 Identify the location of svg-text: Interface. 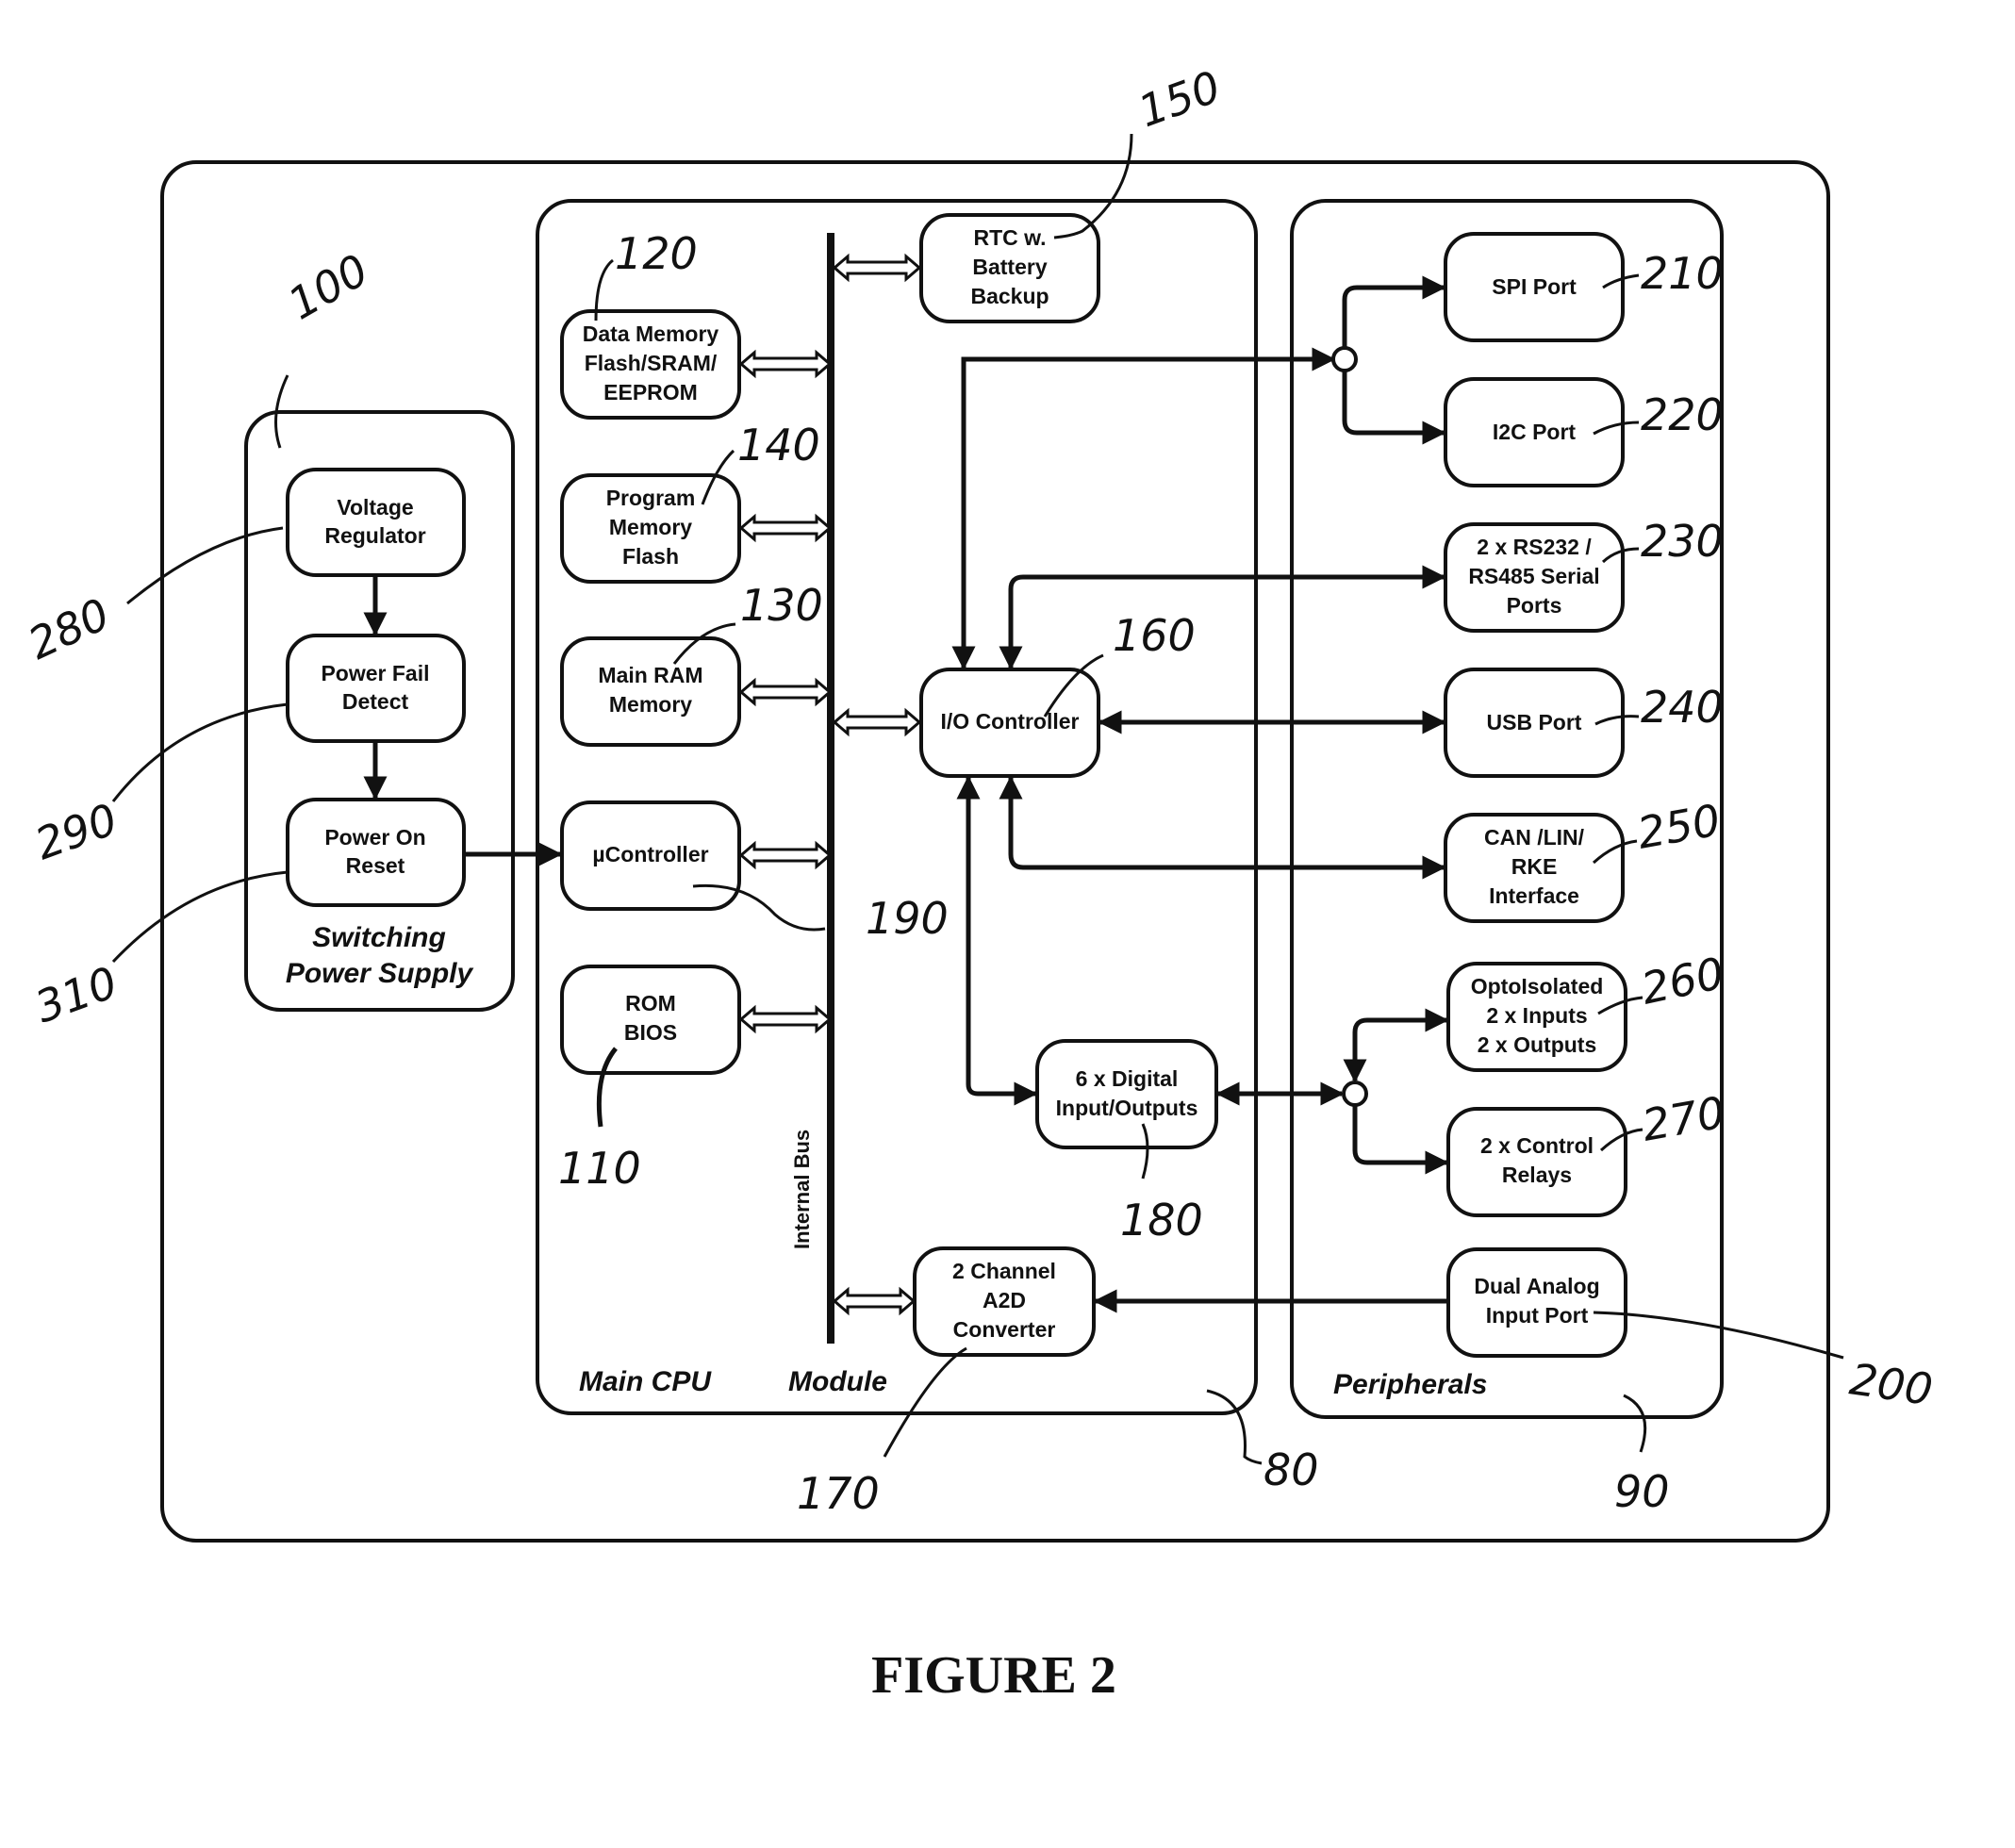
(1534, 895).